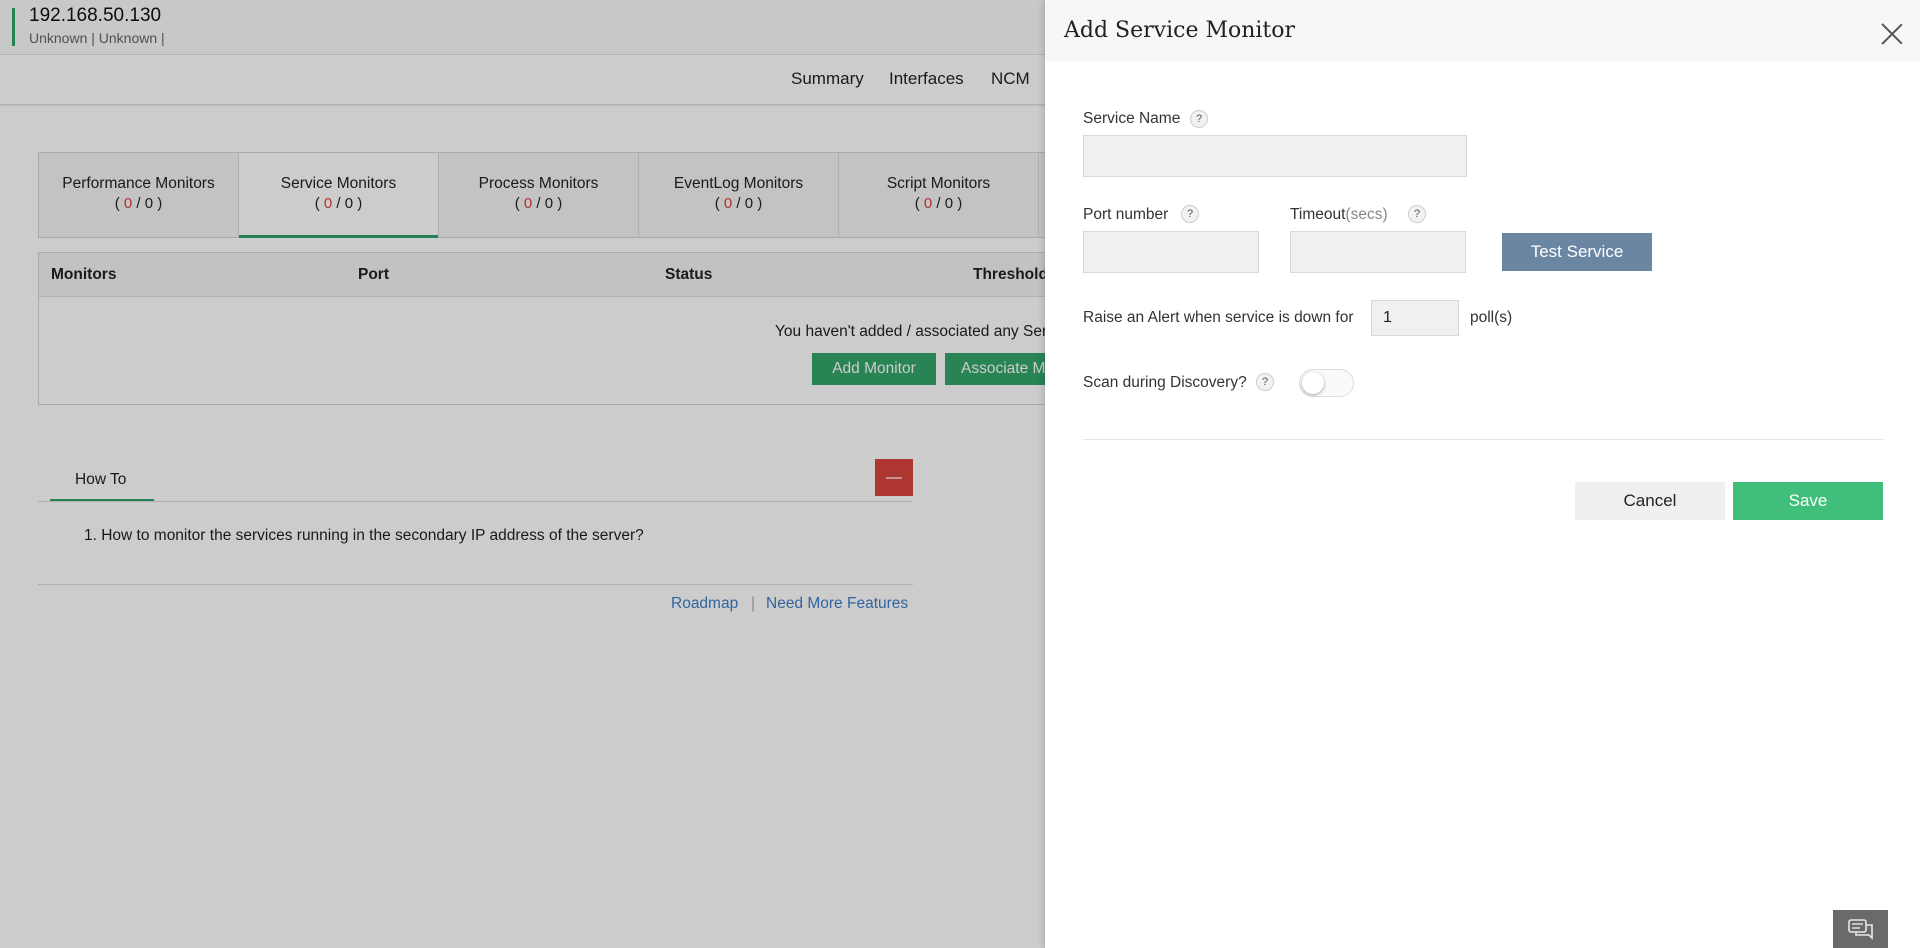 The width and height of the screenshot is (1920, 948). What do you see at coordinates (1313, 383) in the screenshot?
I see `toggle-knob` at bounding box center [1313, 383].